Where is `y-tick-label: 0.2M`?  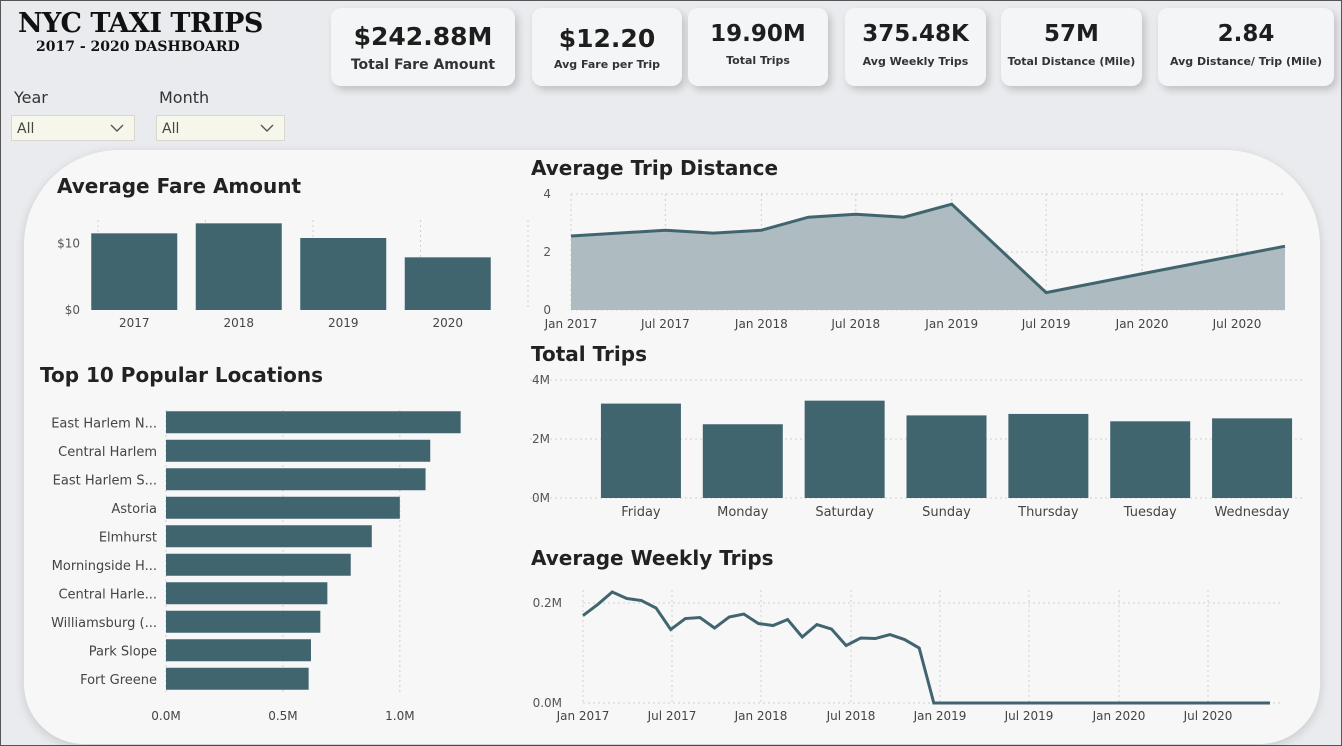
y-tick-label: 0.2M is located at coordinates (547, 603).